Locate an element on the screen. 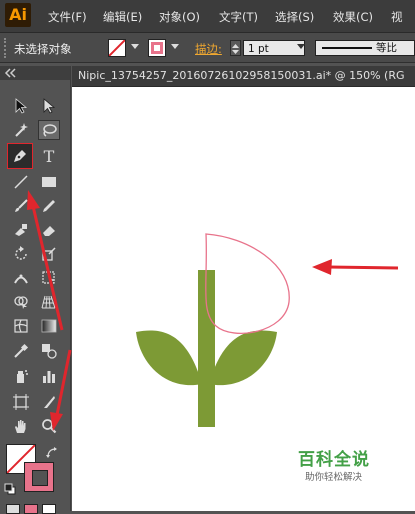 Image resolution: width=415 pixels, height=514 pixels. menu-file: 文件(F) is located at coordinates (67, 17).